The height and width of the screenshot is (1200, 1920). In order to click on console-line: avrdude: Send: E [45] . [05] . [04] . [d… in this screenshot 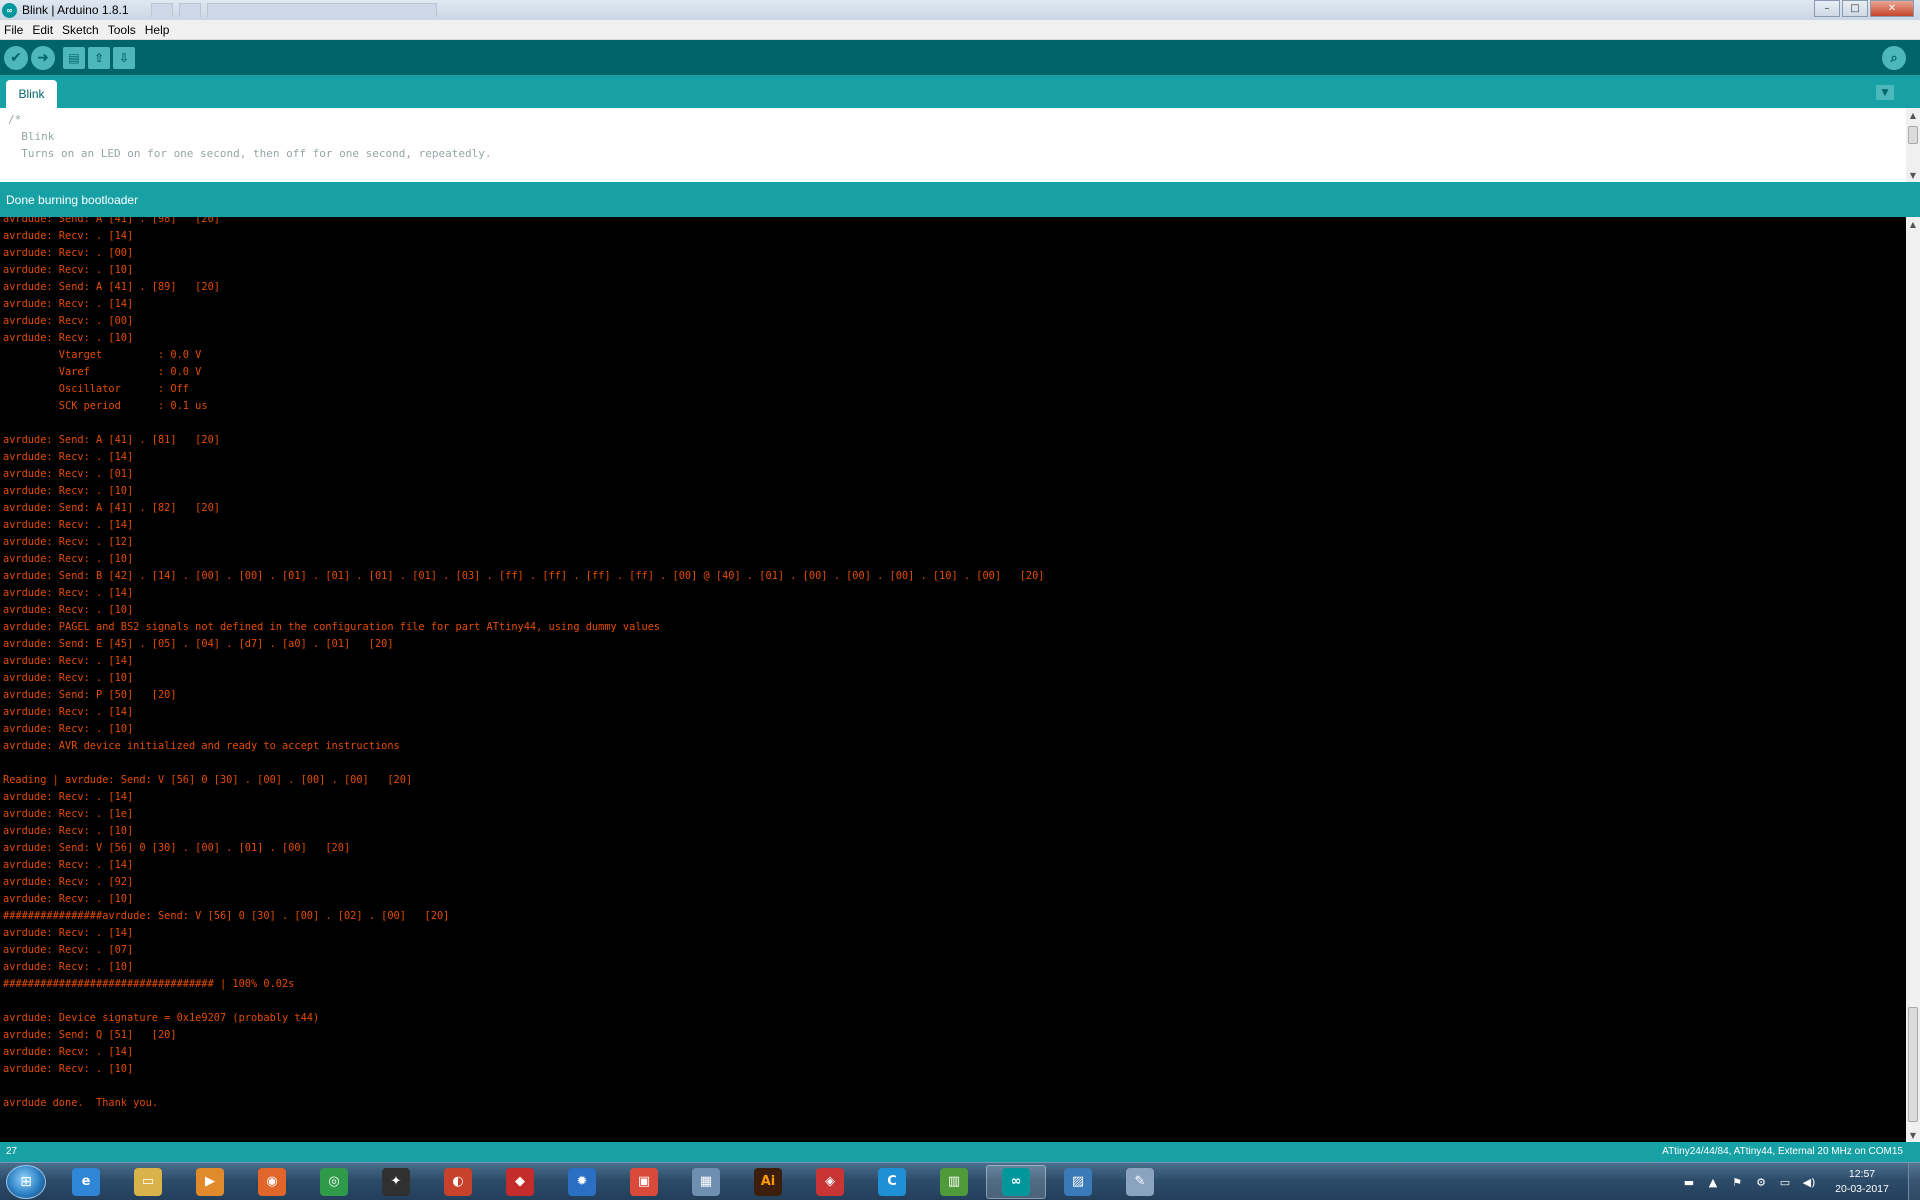, I will do `click(198, 644)`.